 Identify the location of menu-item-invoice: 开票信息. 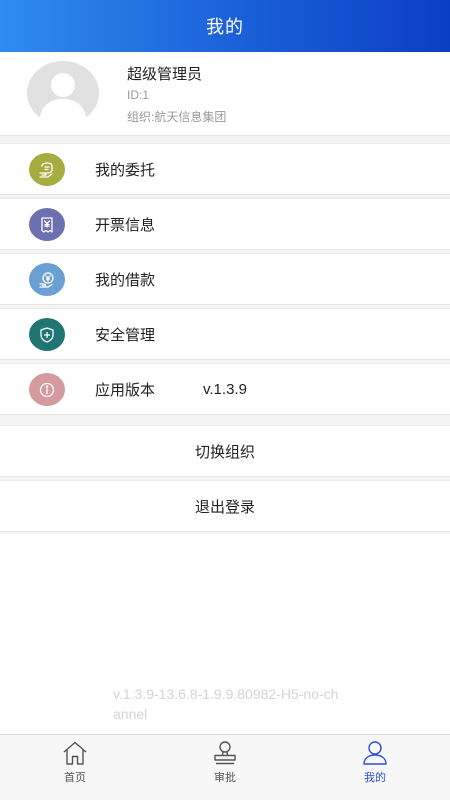
(225, 224).